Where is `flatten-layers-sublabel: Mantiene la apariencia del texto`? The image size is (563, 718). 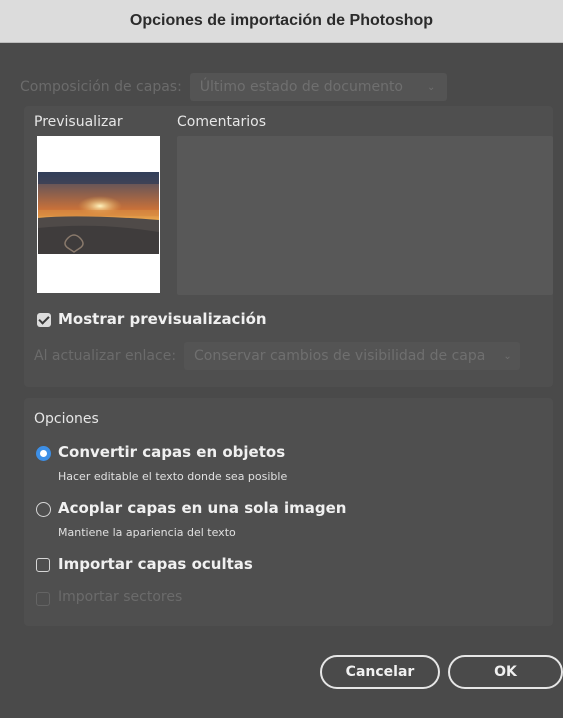 flatten-layers-sublabel: Mantiene la apariencia del texto is located at coordinates (147, 532).